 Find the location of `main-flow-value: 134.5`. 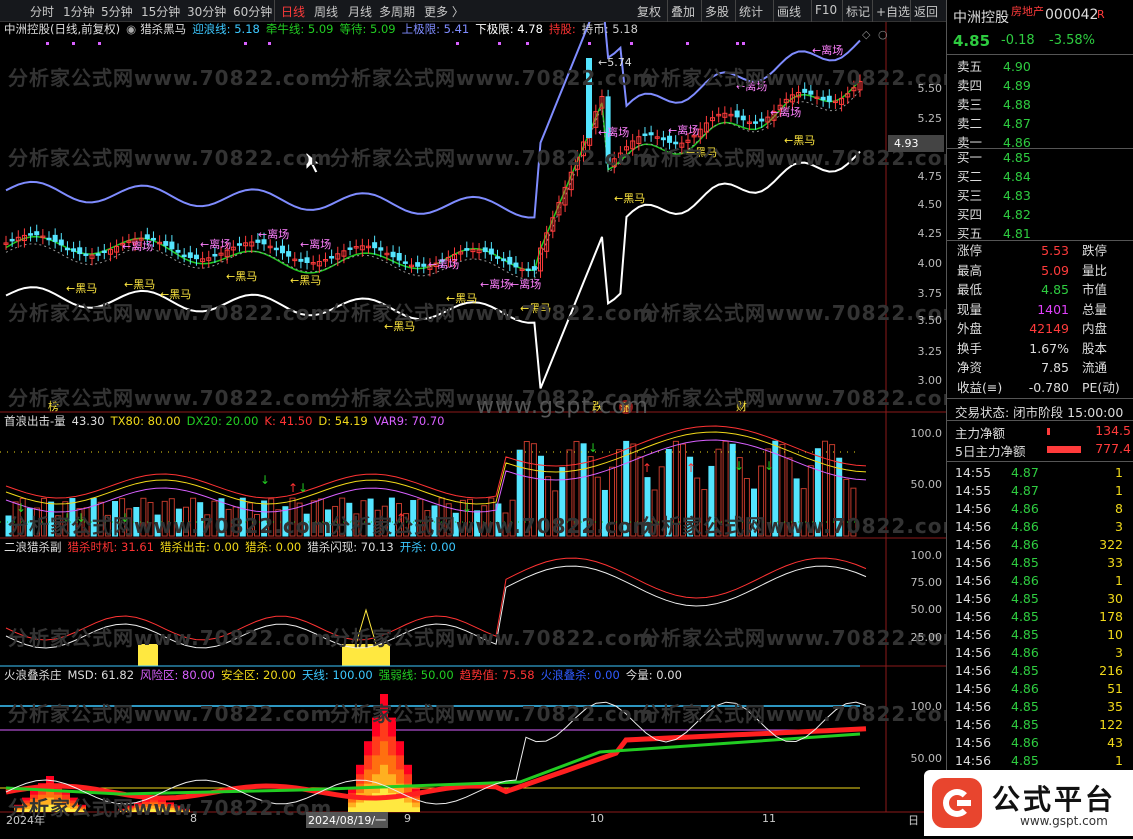

main-flow-value: 134.5 is located at coordinates (1113, 430).